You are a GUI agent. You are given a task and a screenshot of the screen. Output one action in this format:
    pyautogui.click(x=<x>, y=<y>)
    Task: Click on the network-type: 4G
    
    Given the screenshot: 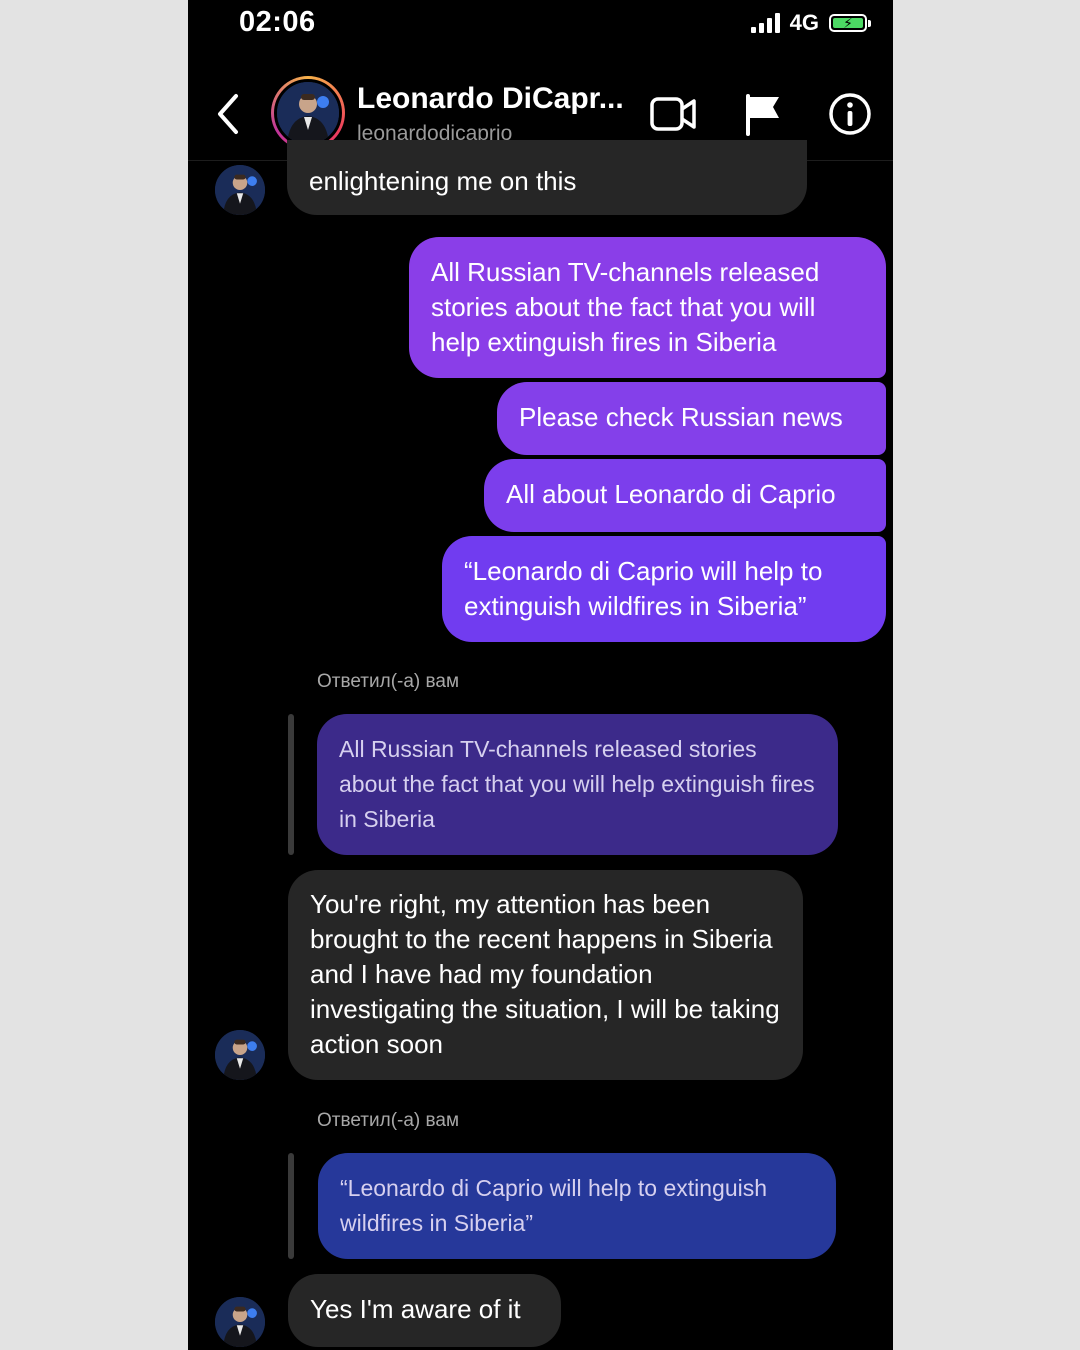 What is the action you would take?
    pyautogui.click(x=804, y=22)
    